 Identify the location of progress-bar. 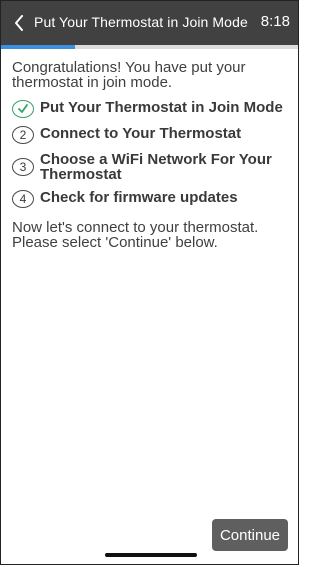
(149, 47).